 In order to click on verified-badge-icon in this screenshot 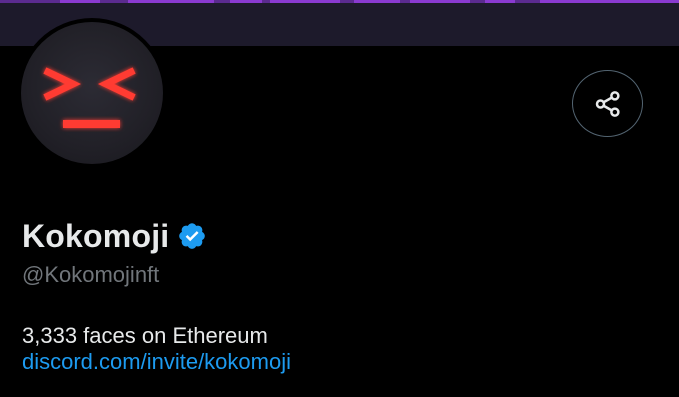, I will do `click(192, 236)`.